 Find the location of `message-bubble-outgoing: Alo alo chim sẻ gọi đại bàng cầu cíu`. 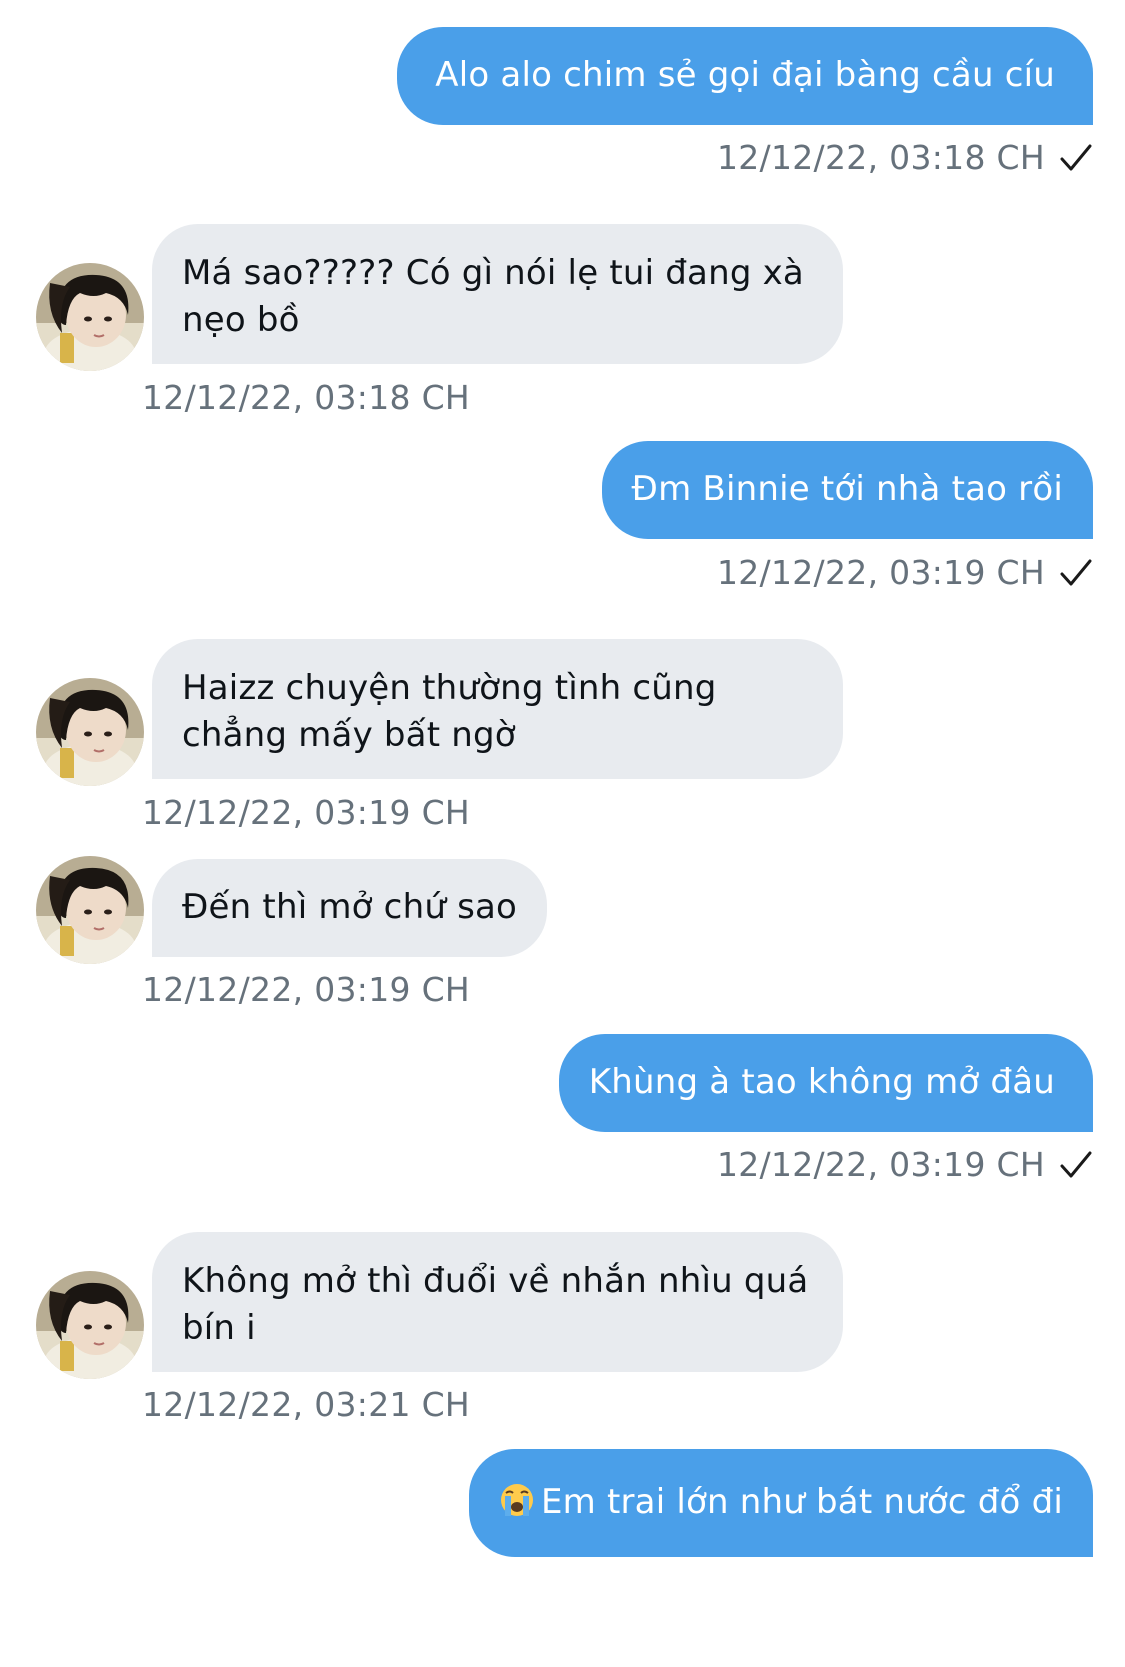

message-bubble-outgoing: Alo alo chim sẻ gọi đại bàng cầu cíu is located at coordinates (745, 76).